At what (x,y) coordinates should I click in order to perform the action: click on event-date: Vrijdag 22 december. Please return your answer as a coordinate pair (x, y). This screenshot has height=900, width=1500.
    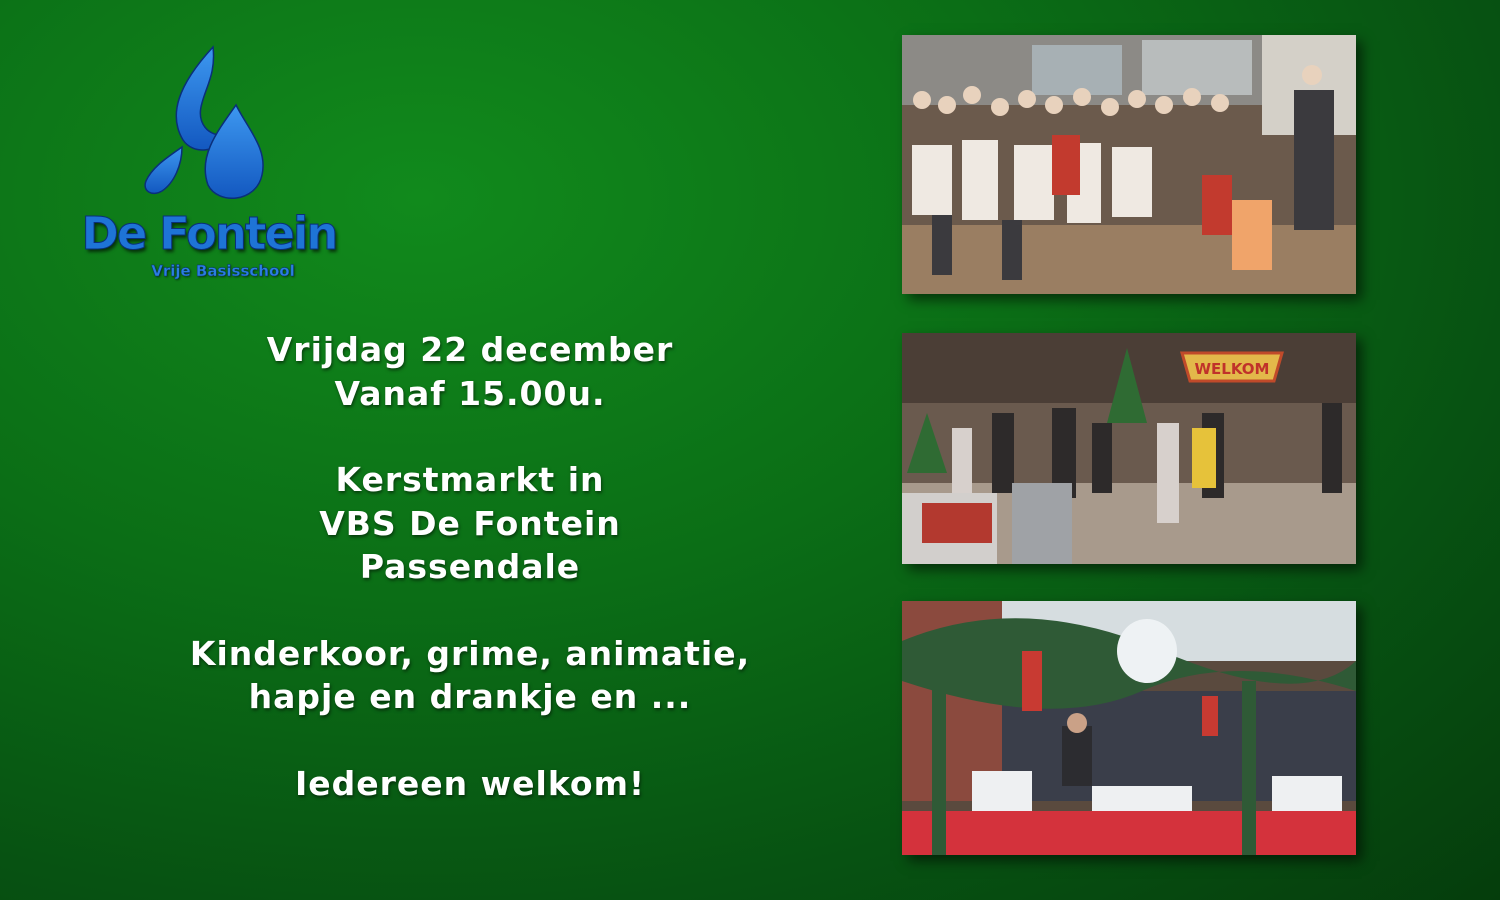
    Looking at the image, I should click on (470, 349).